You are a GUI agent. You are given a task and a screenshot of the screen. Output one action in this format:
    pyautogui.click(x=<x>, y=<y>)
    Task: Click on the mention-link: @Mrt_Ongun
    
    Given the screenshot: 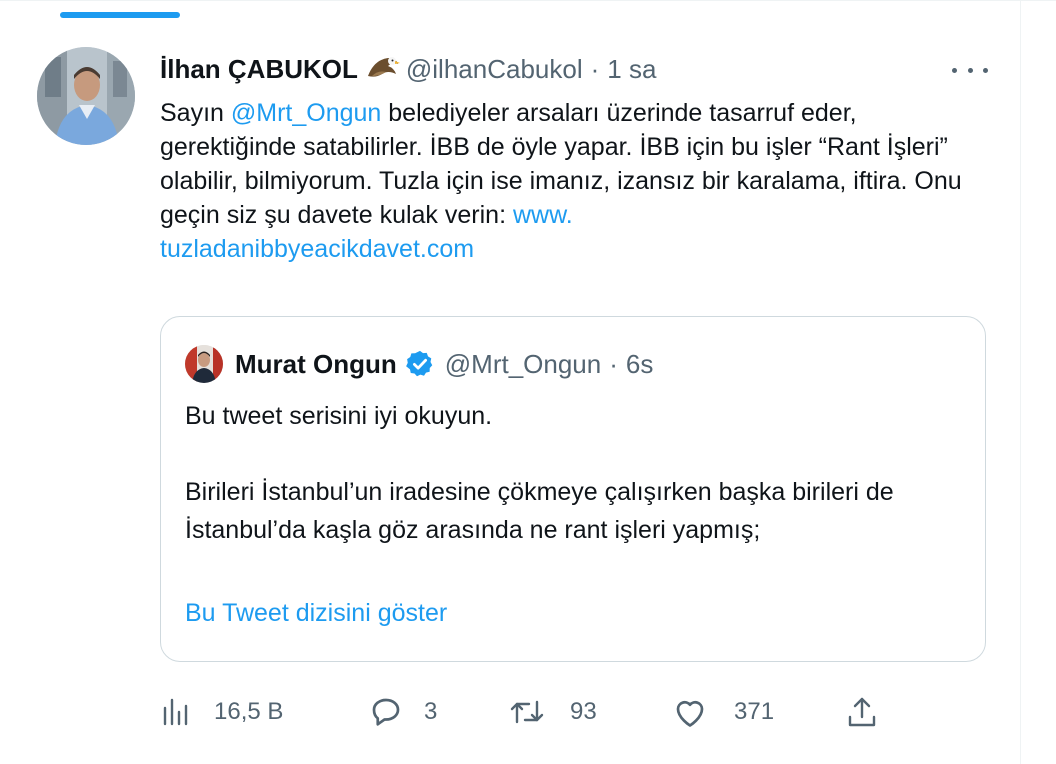 What is the action you would take?
    pyautogui.click(x=306, y=113)
    